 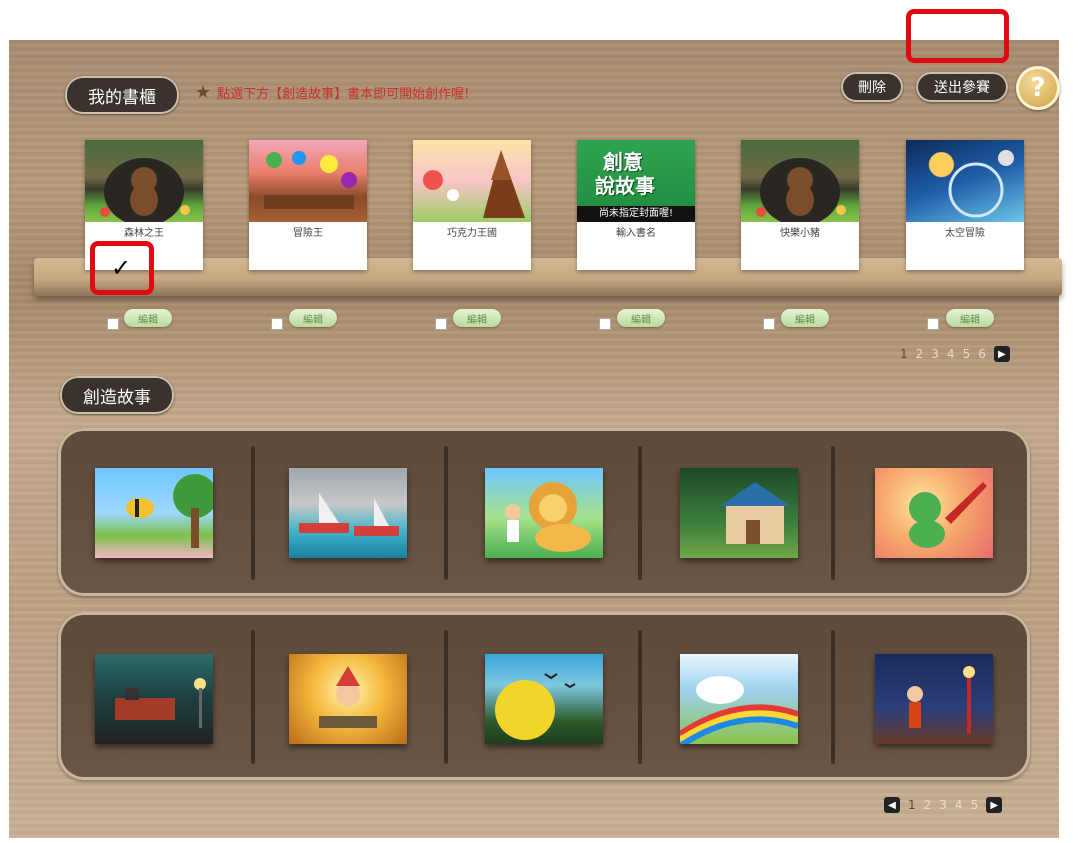 I want to click on story-thumb-lion, so click(x=544, y=513).